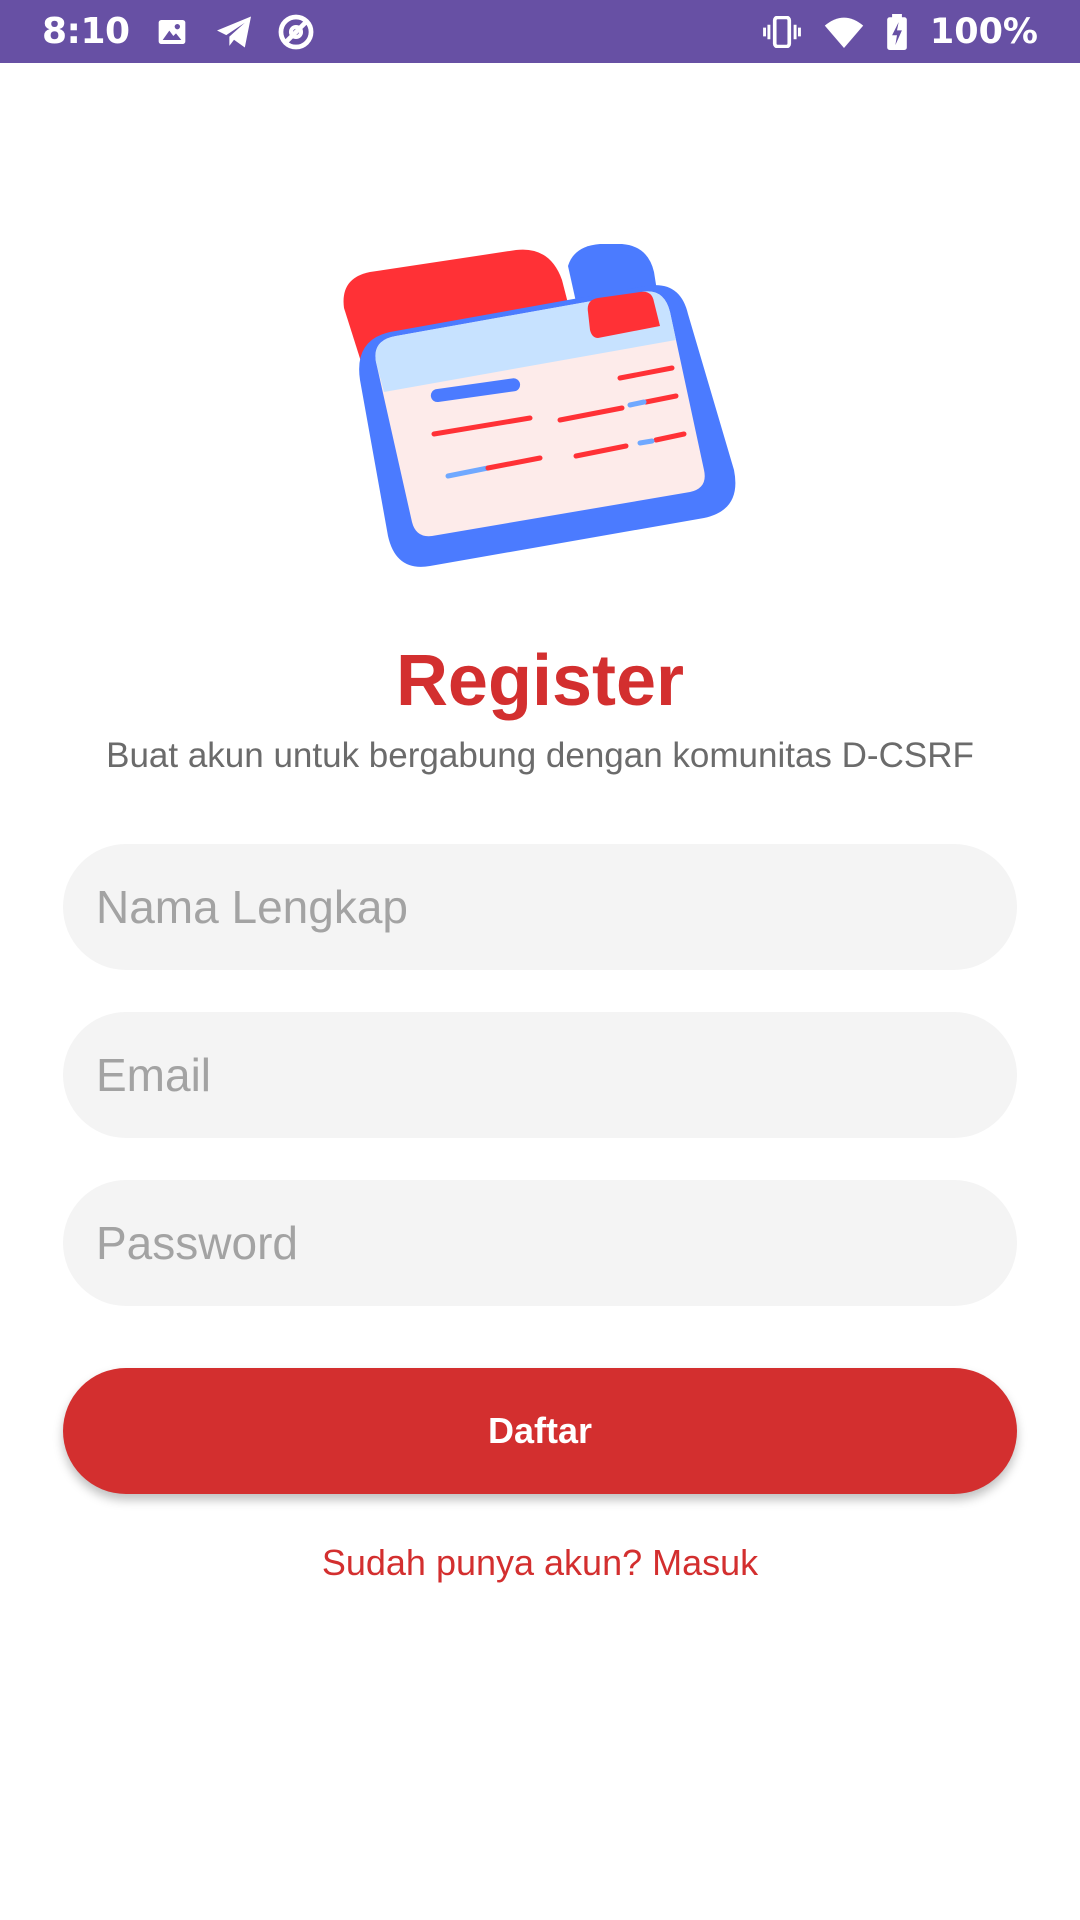 The width and height of the screenshot is (1080, 1920). I want to click on image-icon, so click(172, 32).